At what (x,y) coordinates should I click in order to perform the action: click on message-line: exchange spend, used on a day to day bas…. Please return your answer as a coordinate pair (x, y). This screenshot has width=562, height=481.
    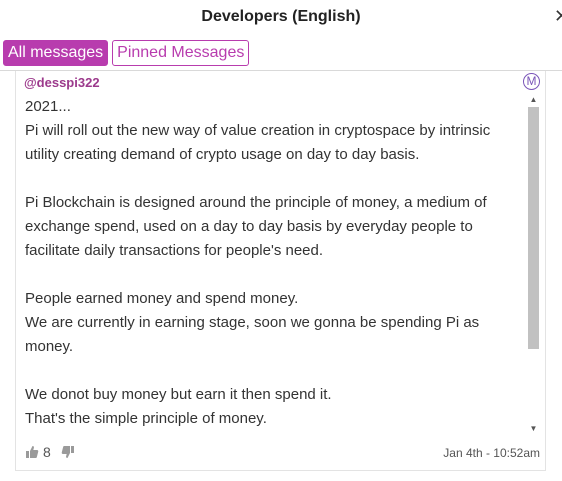
    Looking at the image, I should click on (249, 226).